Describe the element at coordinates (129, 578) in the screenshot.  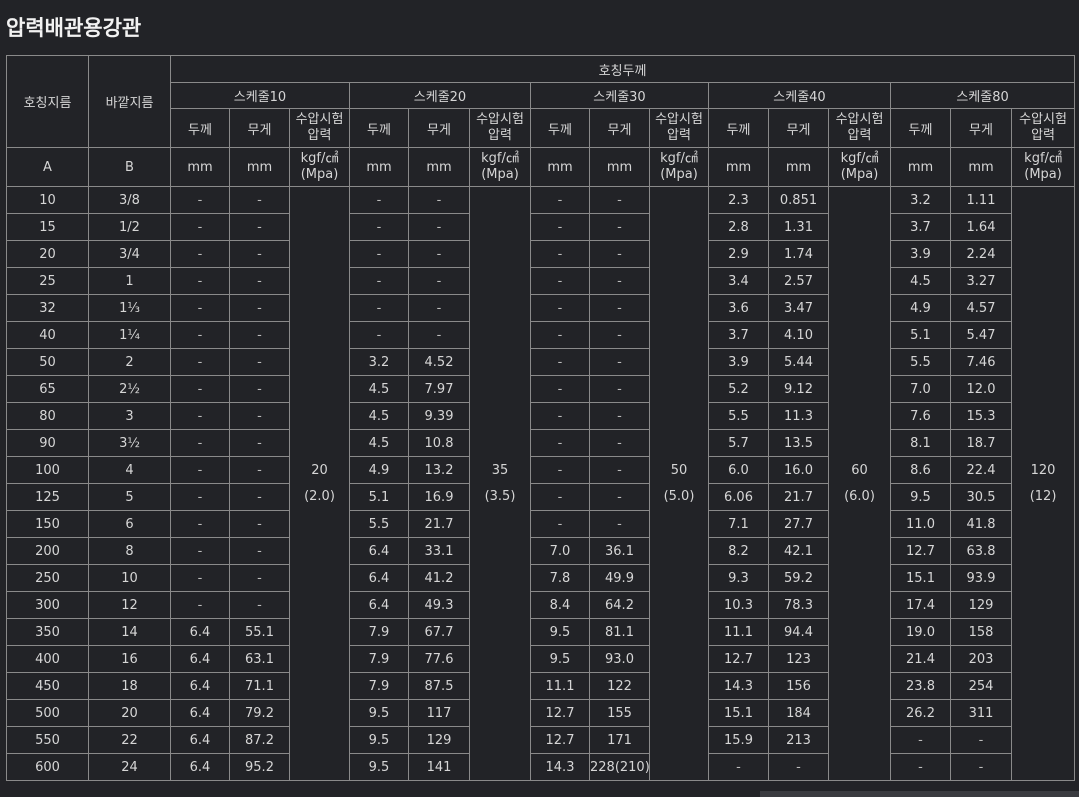
I see `cell-outer-diameter: 10` at that location.